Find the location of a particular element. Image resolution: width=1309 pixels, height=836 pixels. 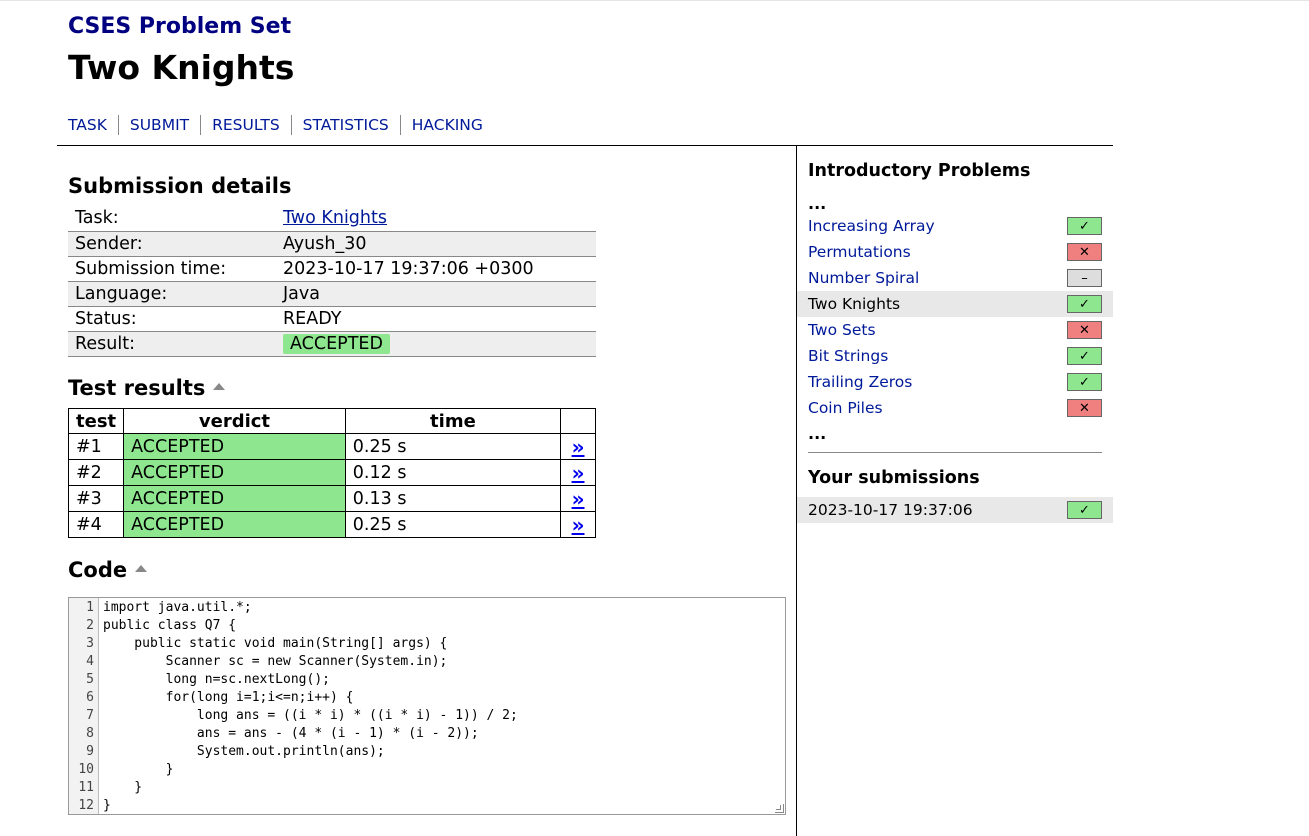

line-number: 6 is located at coordinates (90, 697).